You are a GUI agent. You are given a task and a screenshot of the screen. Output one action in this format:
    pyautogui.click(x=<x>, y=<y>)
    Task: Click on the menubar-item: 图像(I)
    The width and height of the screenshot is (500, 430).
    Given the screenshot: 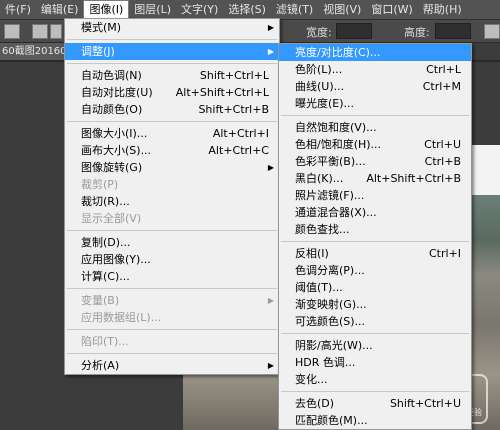 What is the action you would take?
    pyautogui.click(x=106, y=9)
    